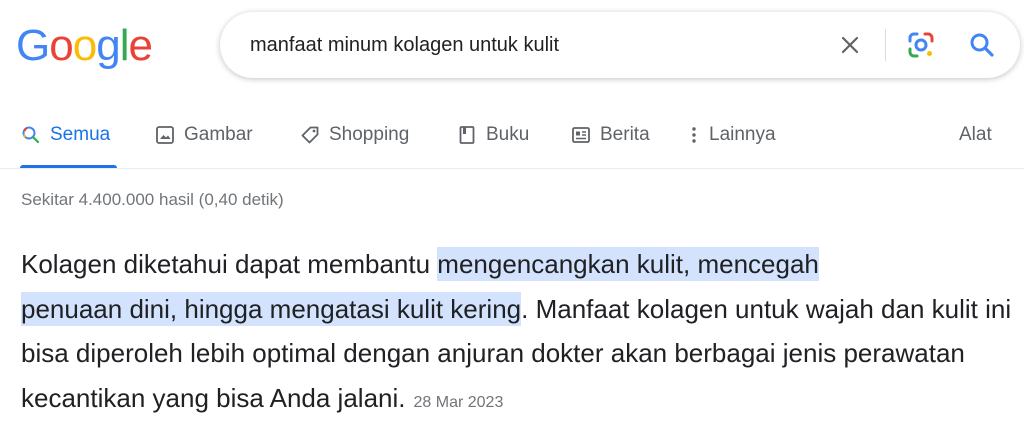 The width and height of the screenshot is (1024, 425). I want to click on clear-search-button, so click(850, 45).